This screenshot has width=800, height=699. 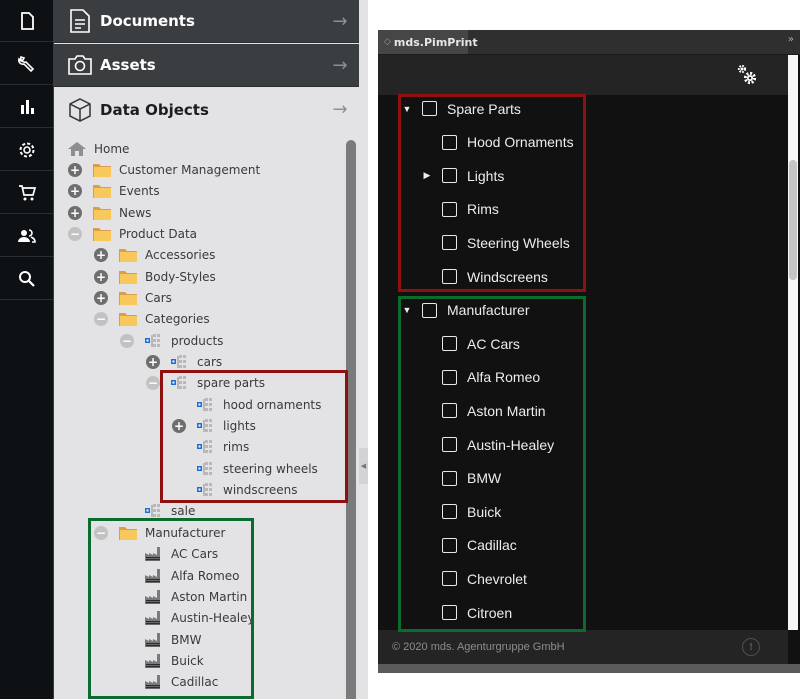 I want to click on tree-node: − Product Data, so click(x=132, y=233).